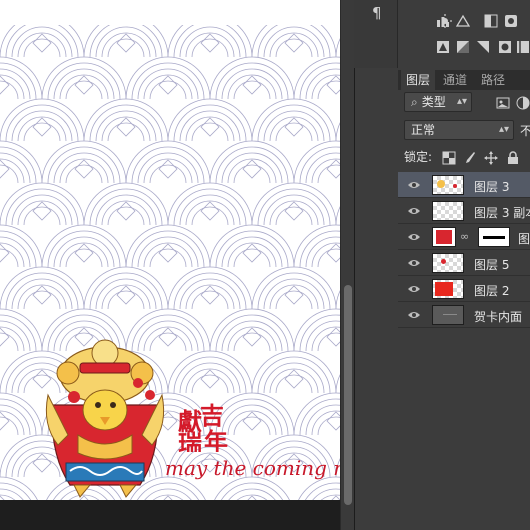 The image size is (530, 530). What do you see at coordinates (524, 239) in the screenshot?
I see `layer-name: 图` at bounding box center [524, 239].